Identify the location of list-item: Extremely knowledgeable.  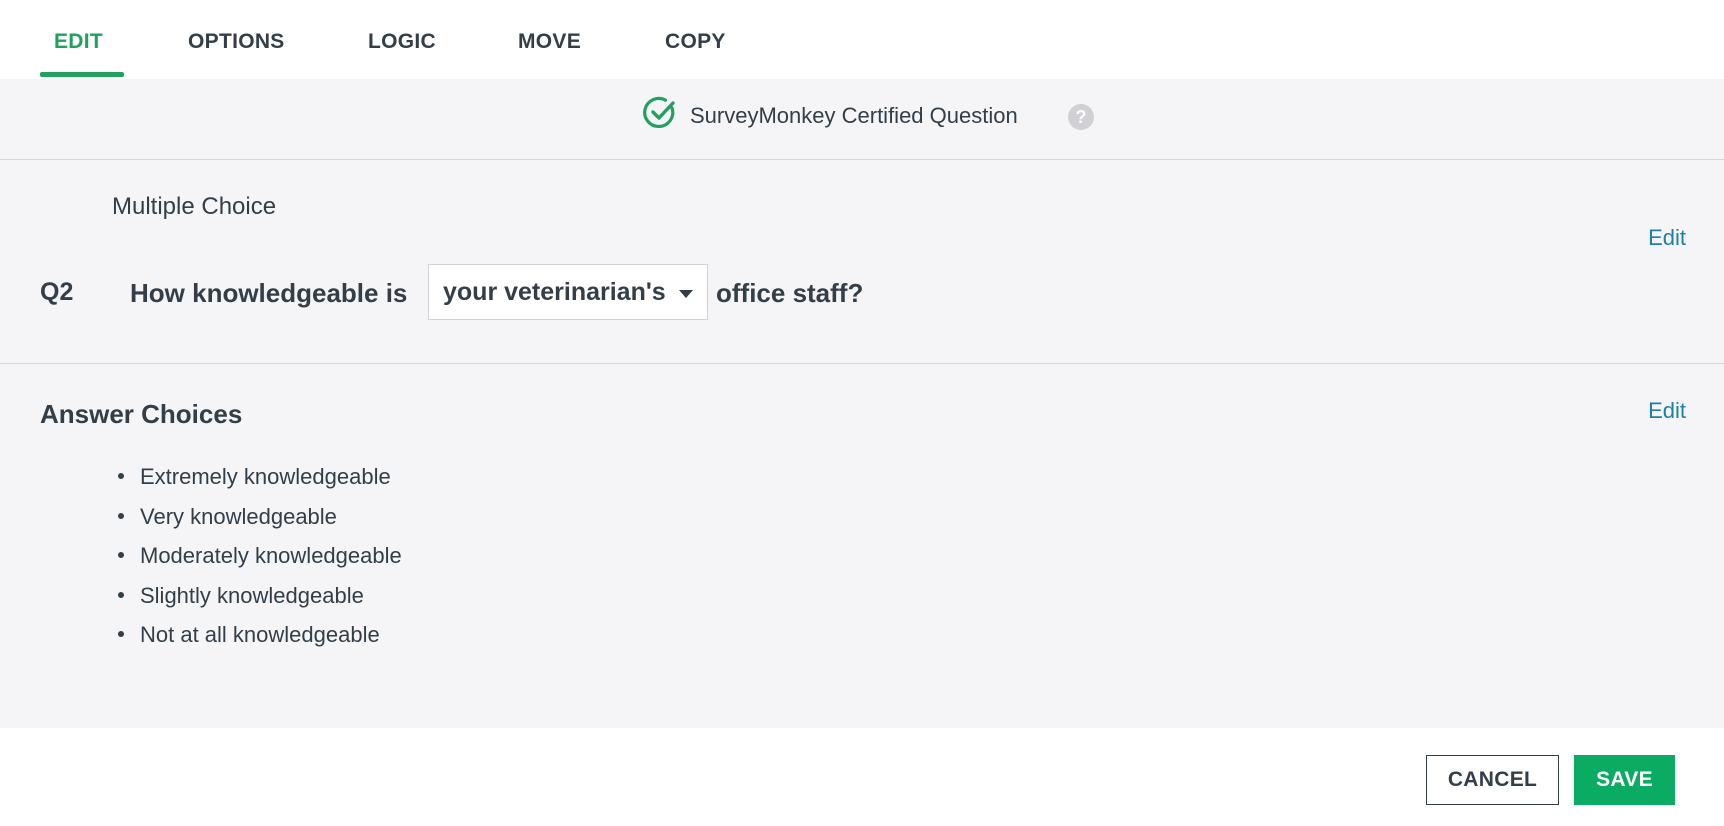
(260, 477).